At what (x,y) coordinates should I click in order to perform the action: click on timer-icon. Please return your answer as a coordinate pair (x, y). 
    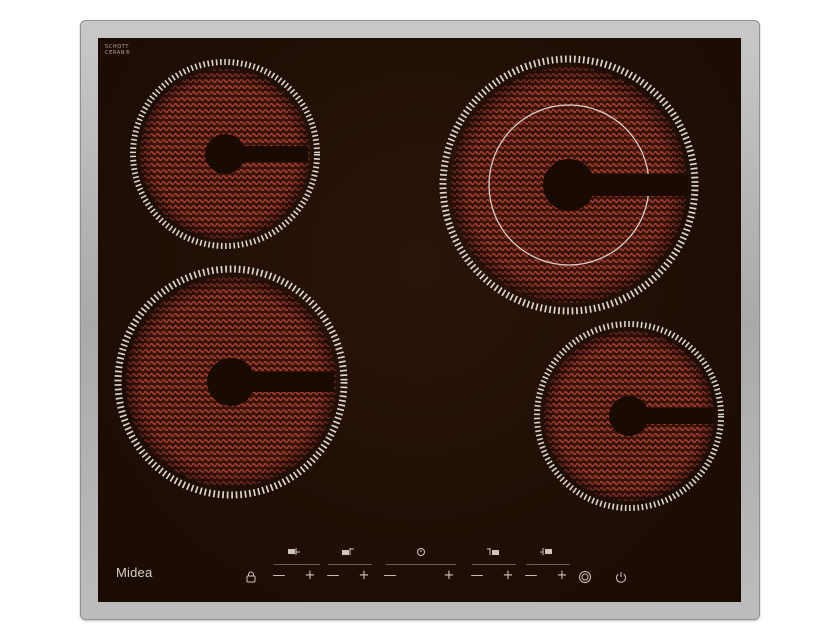
    Looking at the image, I should click on (421, 552).